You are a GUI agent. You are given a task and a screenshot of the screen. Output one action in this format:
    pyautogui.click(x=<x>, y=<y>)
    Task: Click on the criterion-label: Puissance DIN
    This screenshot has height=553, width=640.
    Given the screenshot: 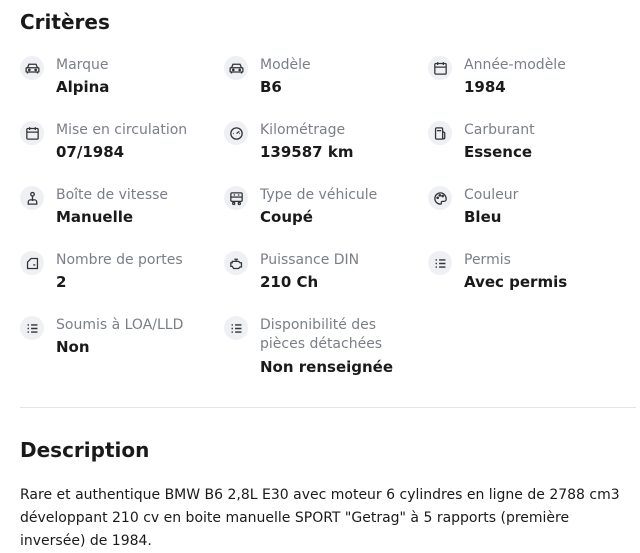 What is the action you would take?
    pyautogui.click(x=310, y=260)
    